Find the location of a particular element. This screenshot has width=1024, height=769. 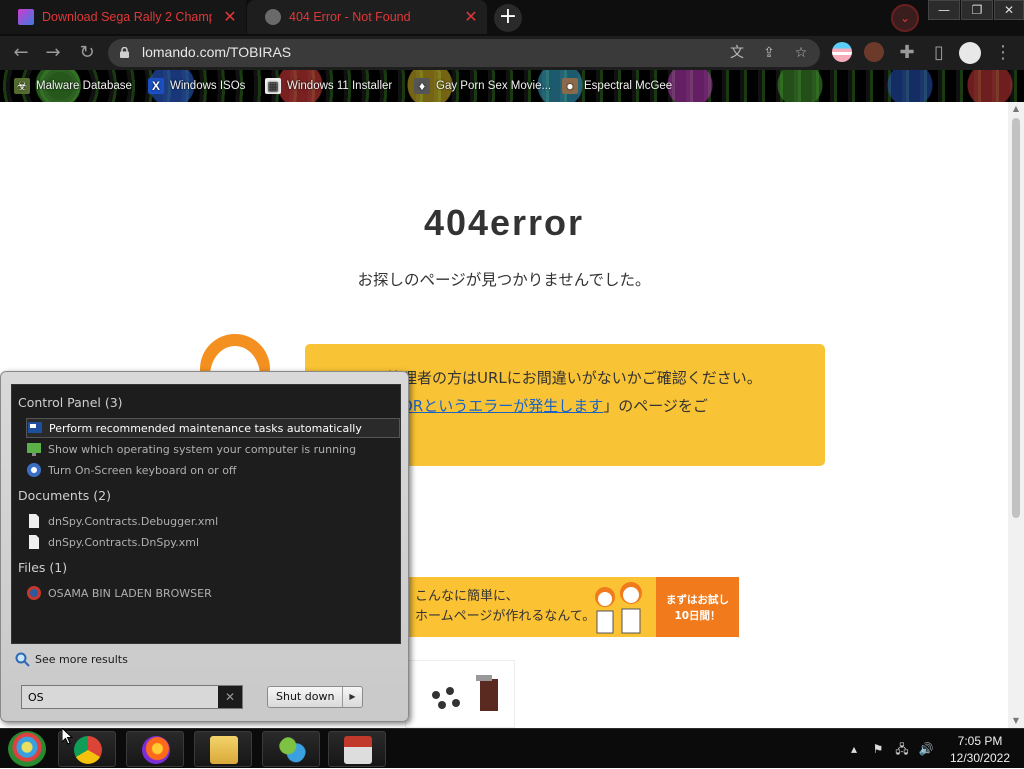

banner-cta-line: まずはお試し is located at coordinates (697, 600).